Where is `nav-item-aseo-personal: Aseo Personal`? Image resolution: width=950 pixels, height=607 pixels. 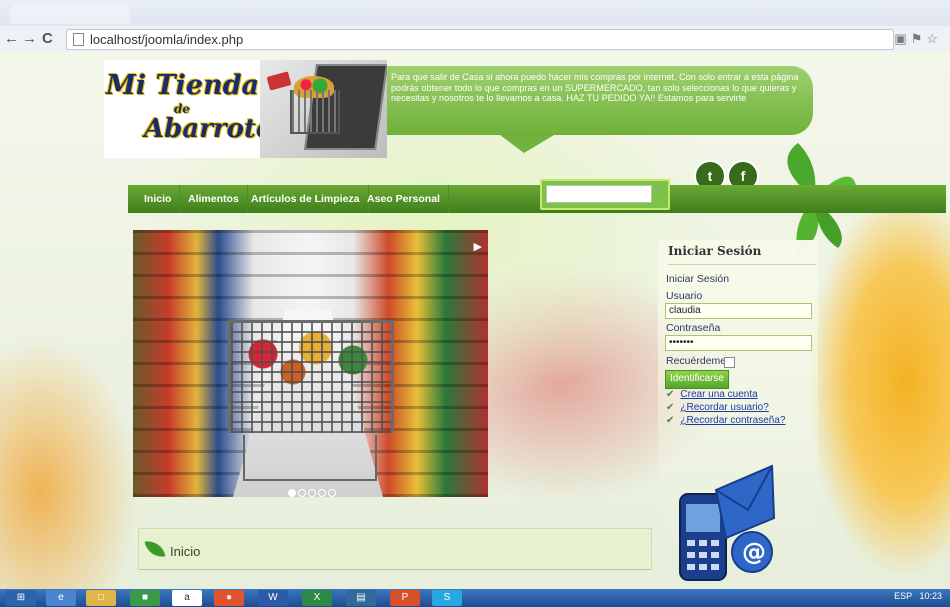 nav-item-aseo-personal: Aseo Personal is located at coordinates (404, 199).